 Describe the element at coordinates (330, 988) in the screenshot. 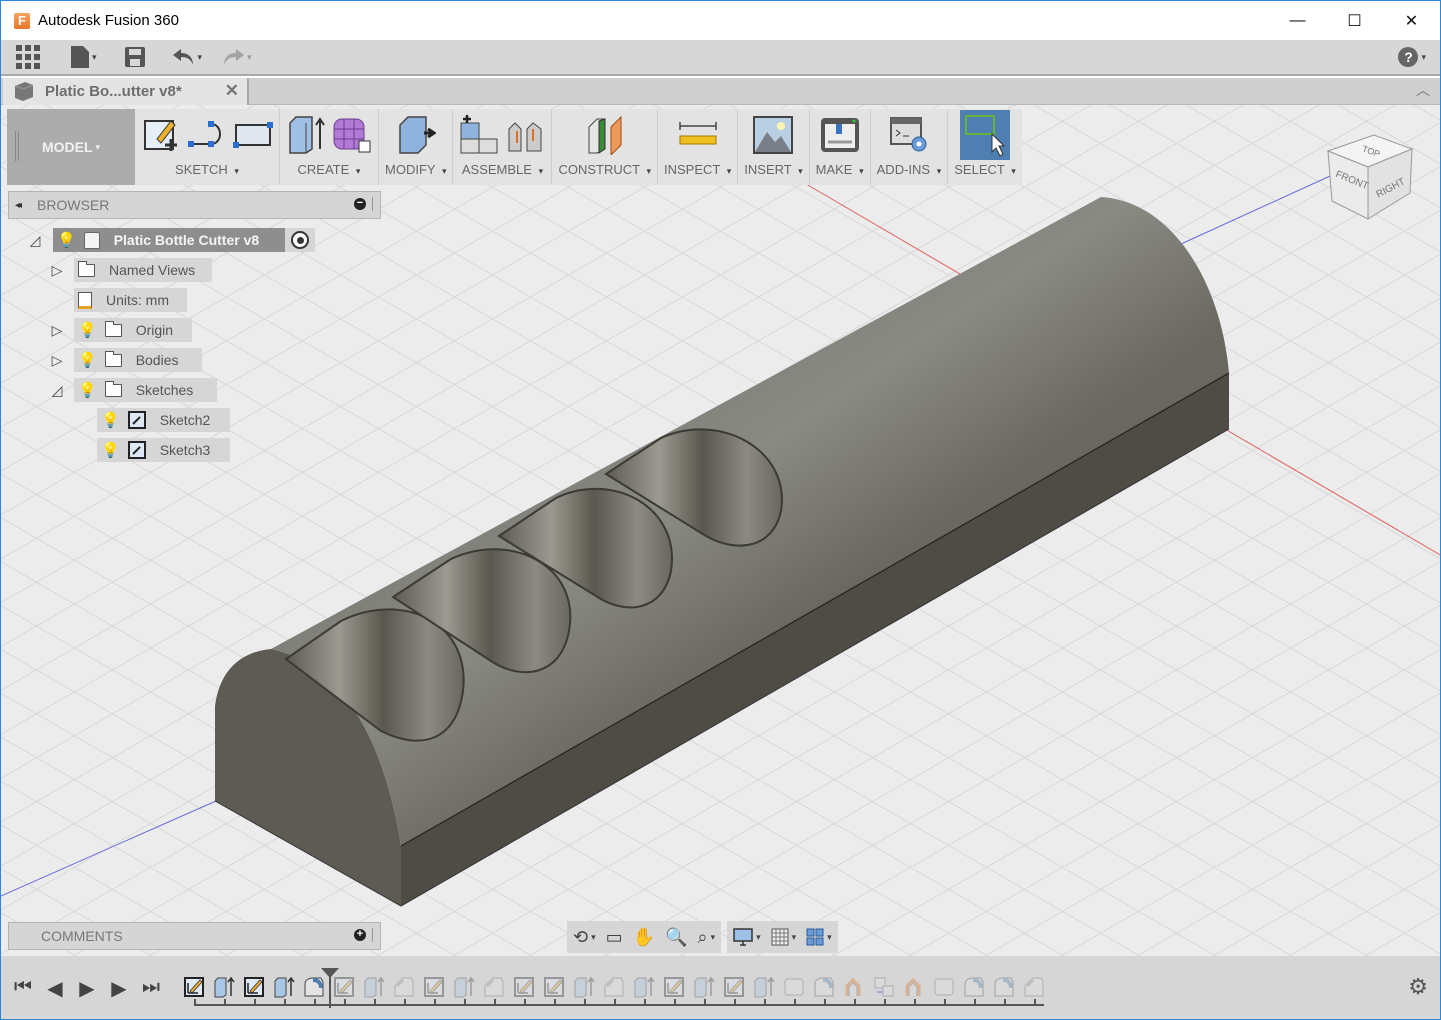

I see `timeline-marker` at that location.